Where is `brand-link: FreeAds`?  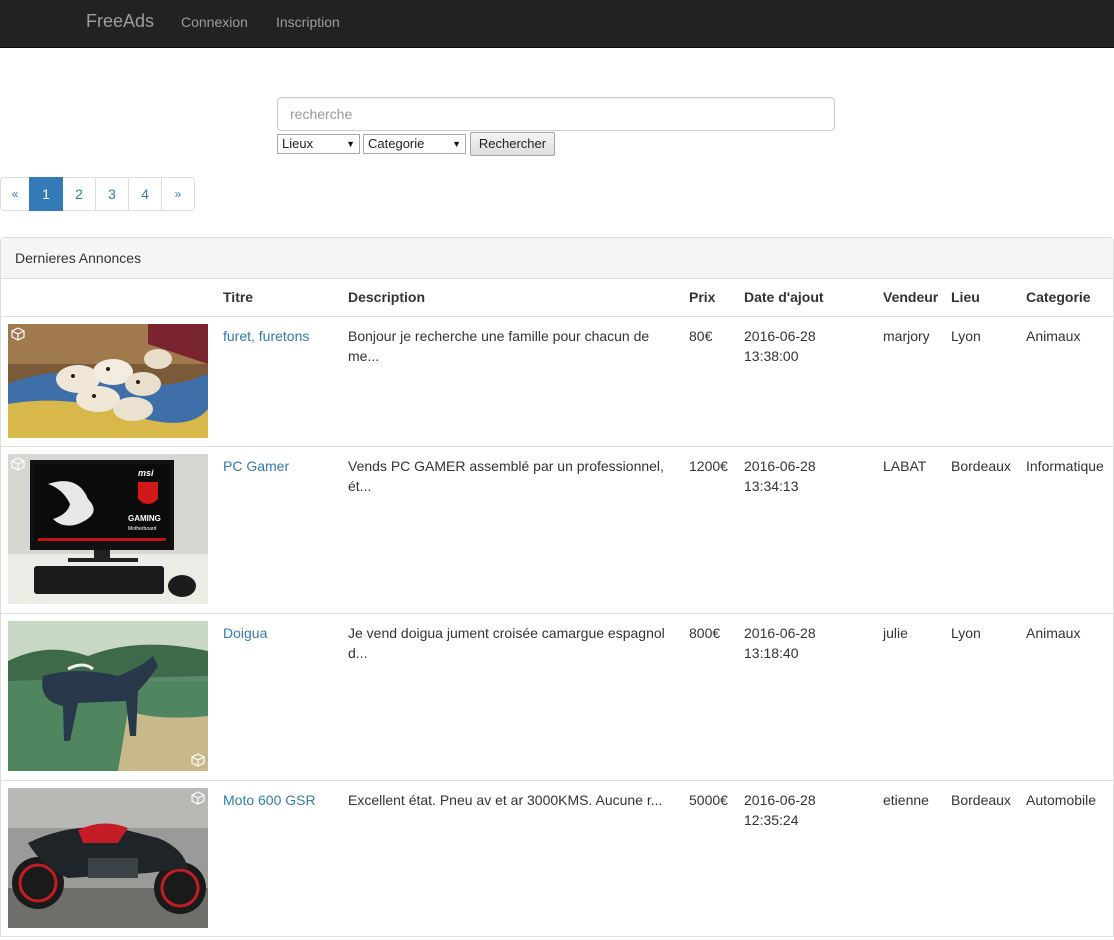
brand-link: FreeAds is located at coordinates (120, 21).